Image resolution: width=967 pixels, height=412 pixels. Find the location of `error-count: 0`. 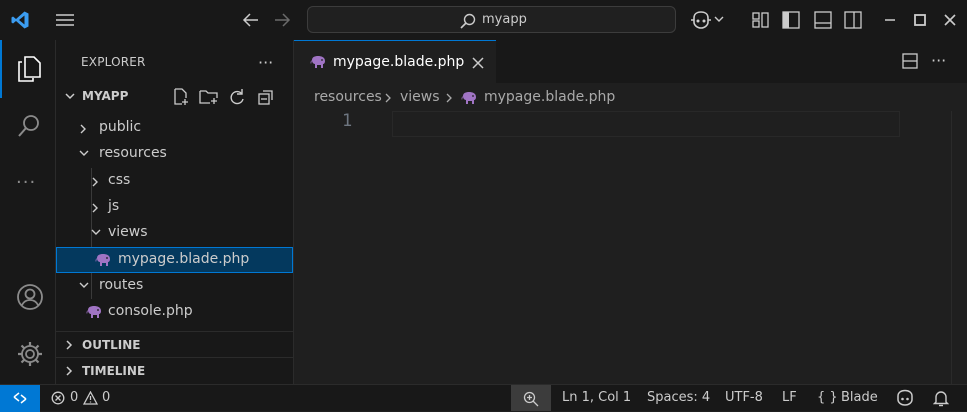

error-count: 0 is located at coordinates (74, 397).